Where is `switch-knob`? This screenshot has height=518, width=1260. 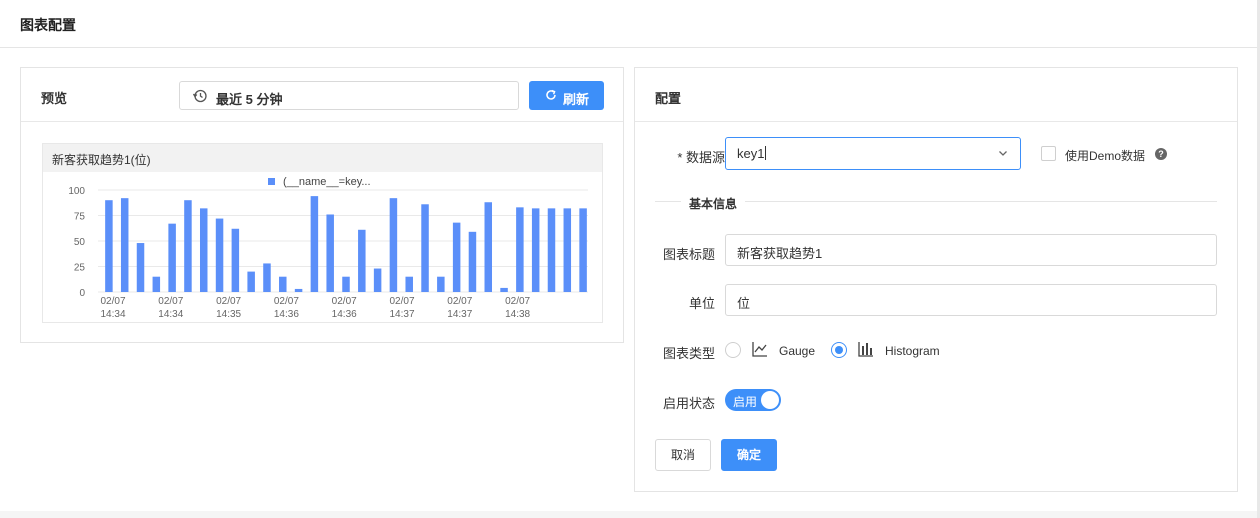
switch-knob is located at coordinates (770, 400).